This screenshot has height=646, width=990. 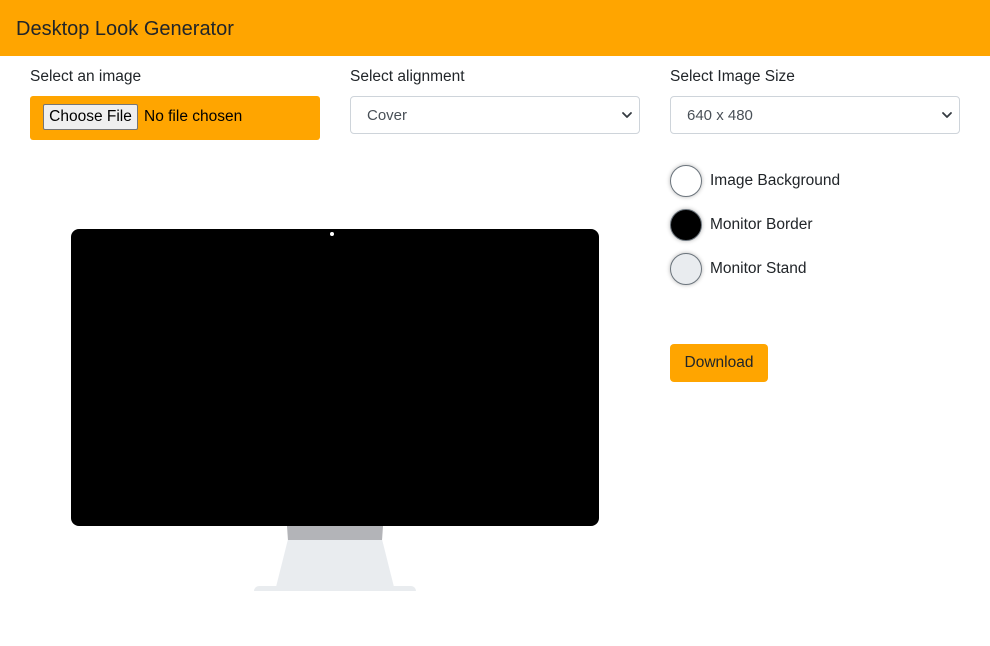 What do you see at coordinates (193, 116) in the screenshot?
I see `file-status-text: No file chosen` at bounding box center [193, 116].